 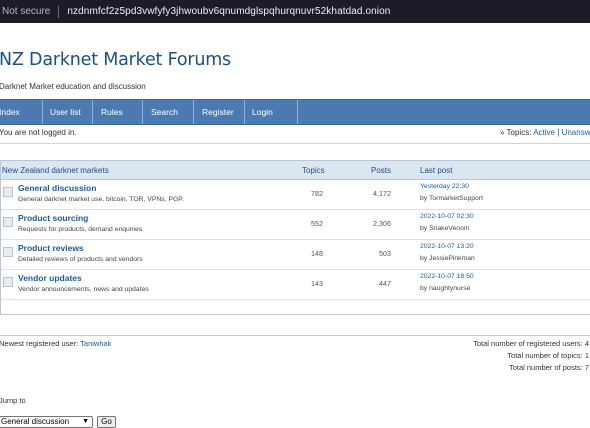 I want to click on unanswered-topics-link: Unanswered, so click(x=576, y=132).